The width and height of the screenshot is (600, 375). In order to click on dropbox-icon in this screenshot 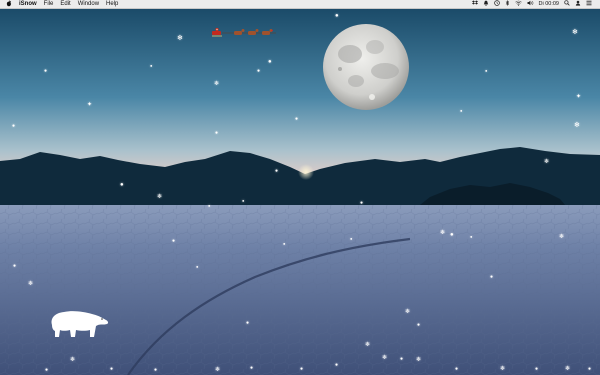, I will do `click(474, 4)`.